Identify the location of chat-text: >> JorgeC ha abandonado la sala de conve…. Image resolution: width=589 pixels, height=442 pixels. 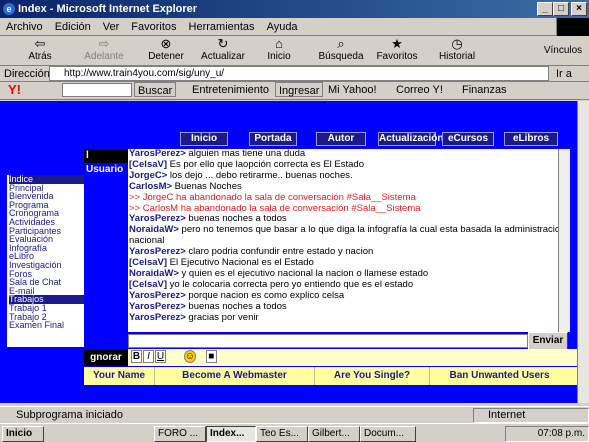
(272, 197).